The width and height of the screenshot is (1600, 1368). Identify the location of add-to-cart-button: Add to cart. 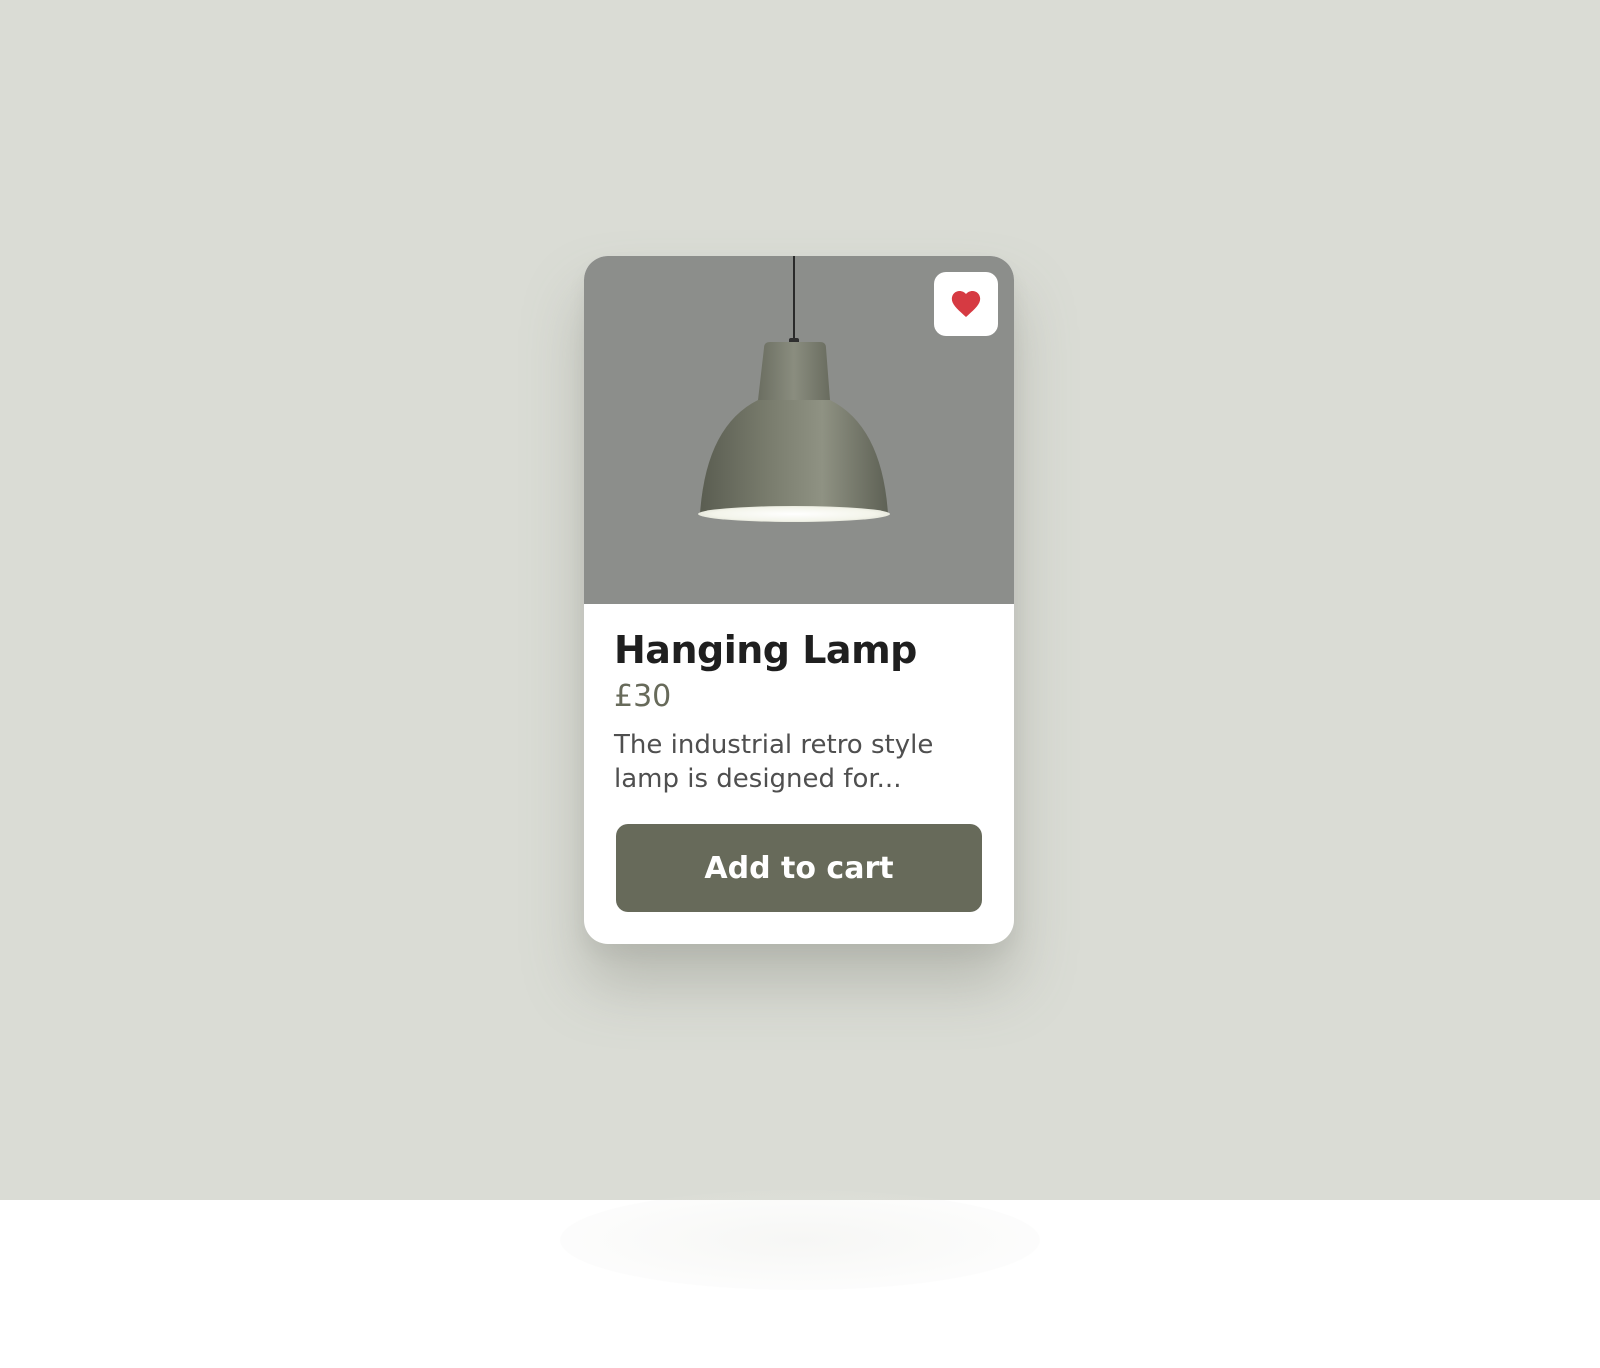
(799, 868).